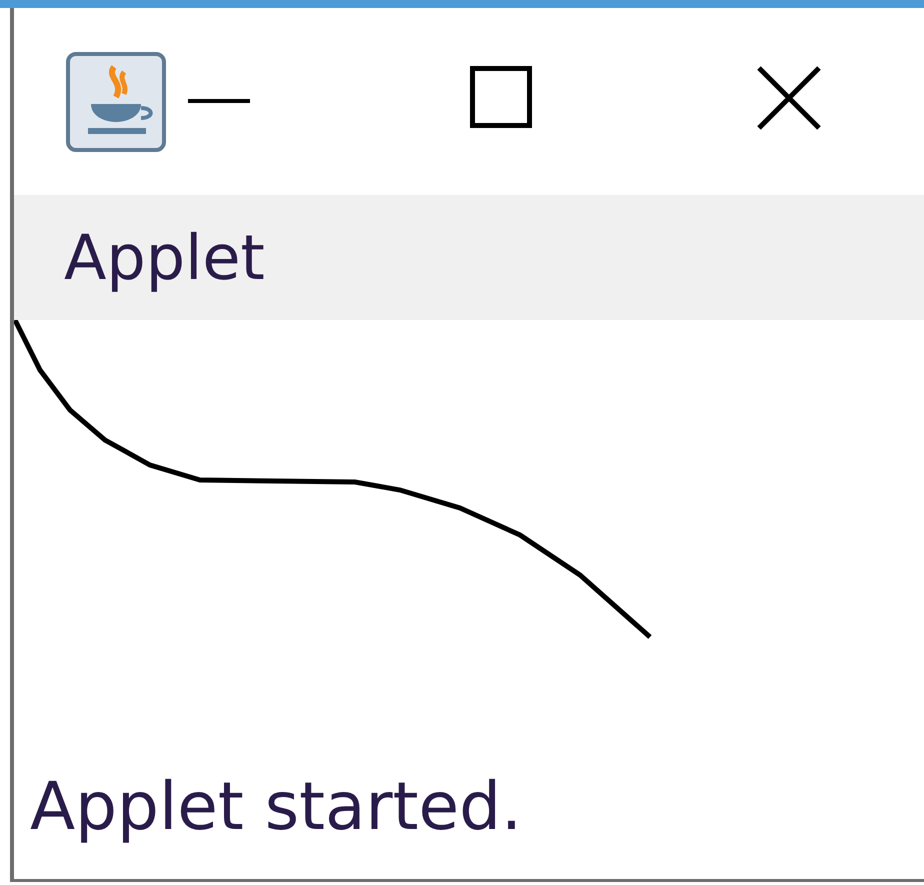 The image size is (924, 885). What do you see at coordinates (116, 102) in the screenshot?
I see `java-cup-icon` at bounding box center [116, 102].